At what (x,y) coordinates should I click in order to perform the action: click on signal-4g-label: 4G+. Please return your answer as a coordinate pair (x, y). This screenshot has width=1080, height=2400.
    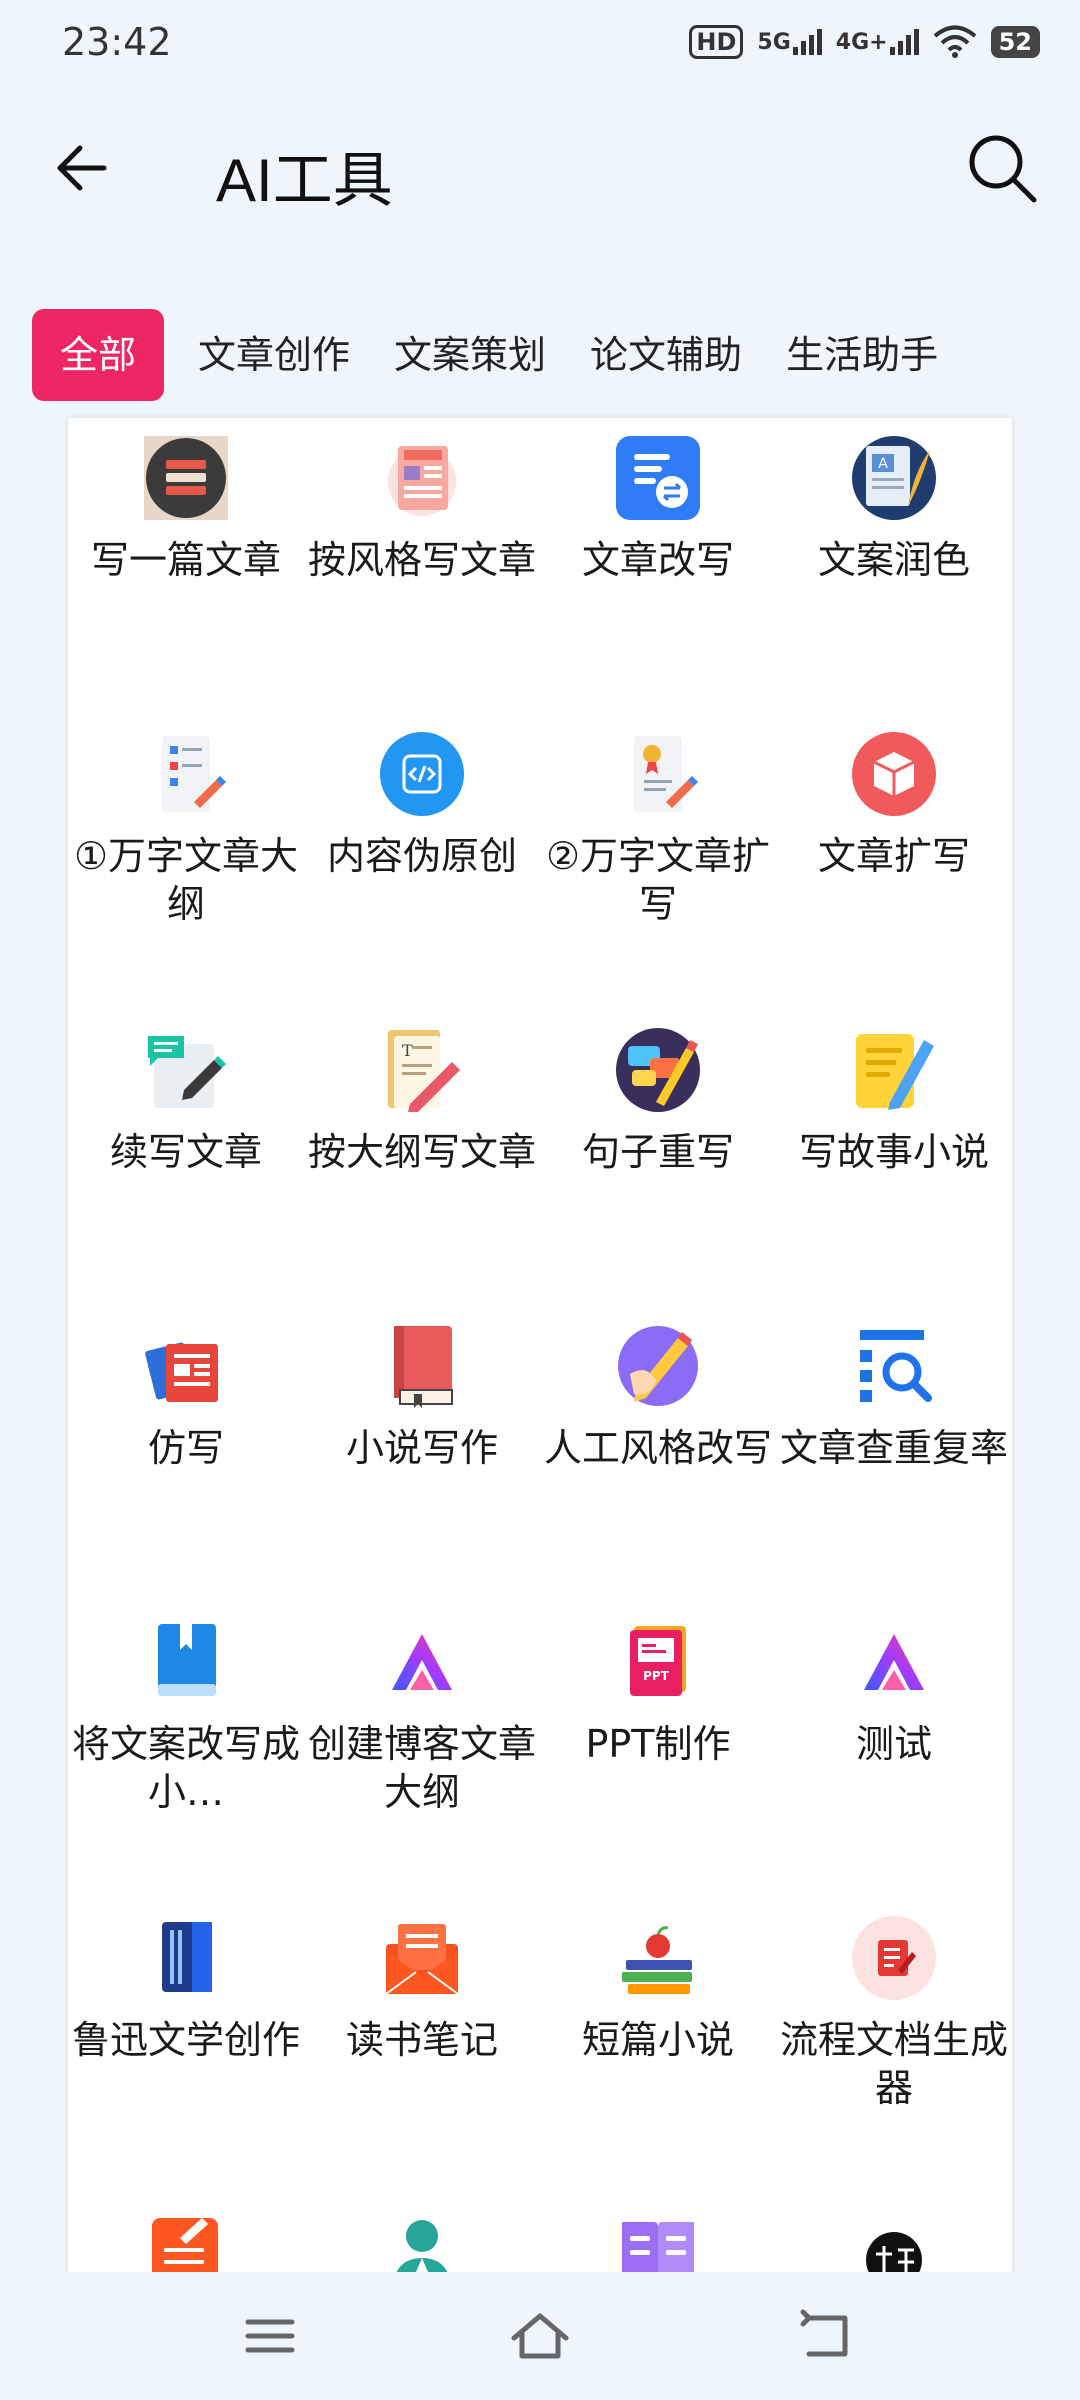
    Looking at the image, I should click on (861, 42).